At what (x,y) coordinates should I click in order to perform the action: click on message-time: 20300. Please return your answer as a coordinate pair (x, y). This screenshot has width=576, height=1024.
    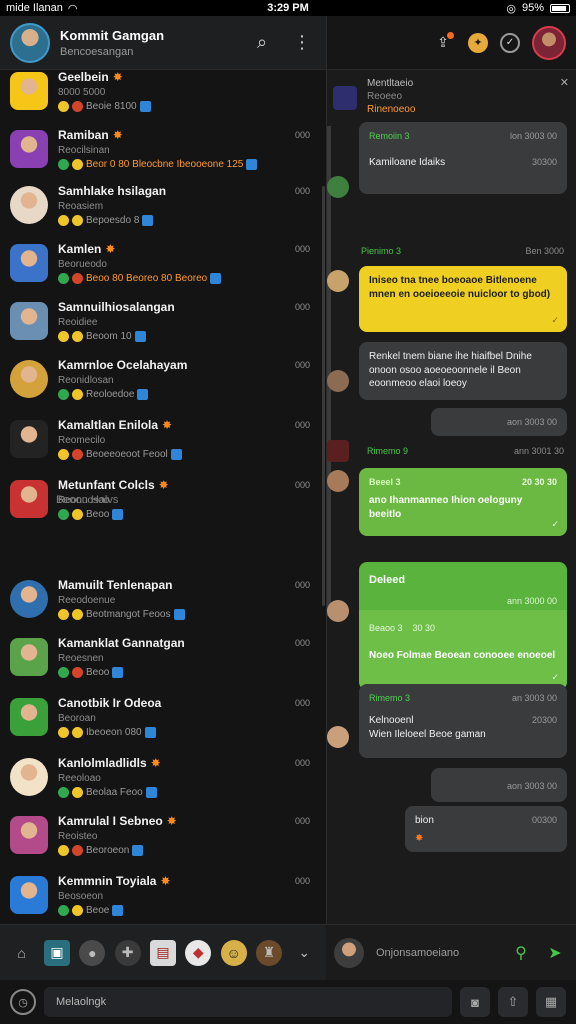
    Looking at the image, I should click on (544, 720).